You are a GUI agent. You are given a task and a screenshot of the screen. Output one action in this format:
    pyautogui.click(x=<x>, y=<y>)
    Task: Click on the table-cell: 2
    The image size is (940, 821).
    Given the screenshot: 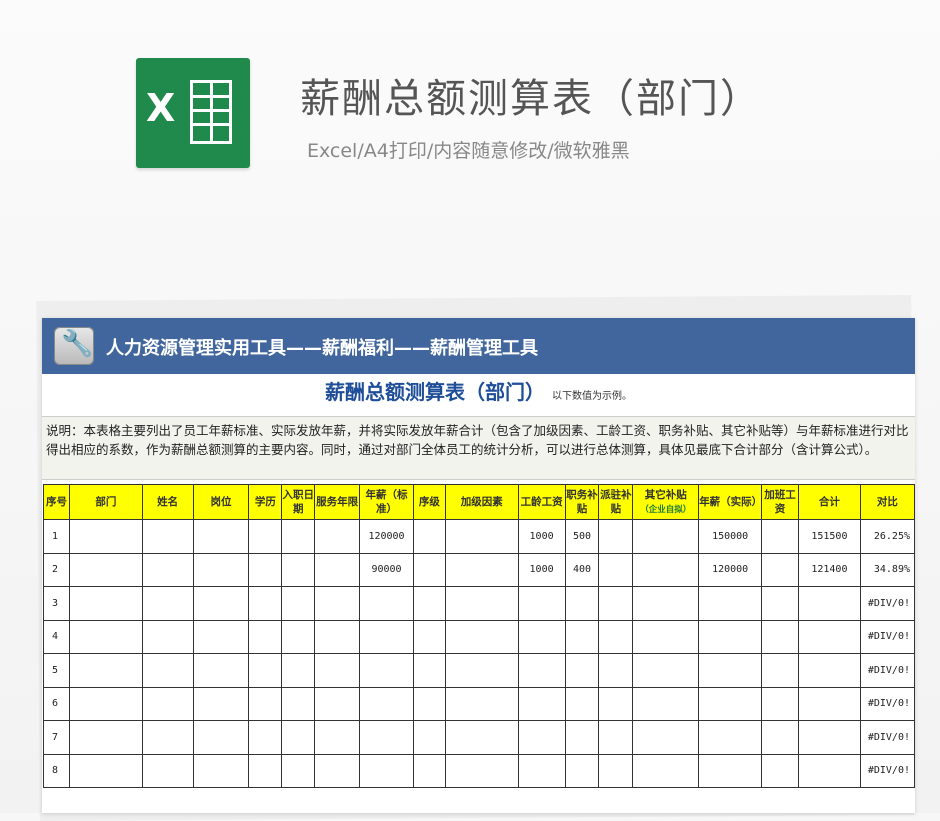 What is the action you would take?
    pyautogui.click(x=56, y=569)
    